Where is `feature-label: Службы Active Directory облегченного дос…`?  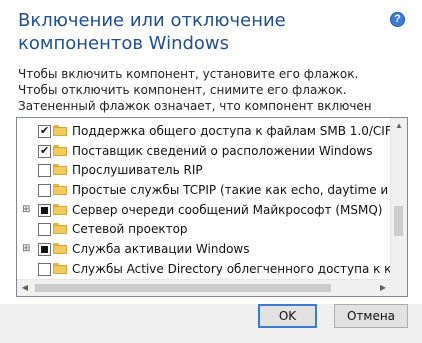 feature-label: Службы Active Directory облегченного дос… is located at coordinates (239, 268).